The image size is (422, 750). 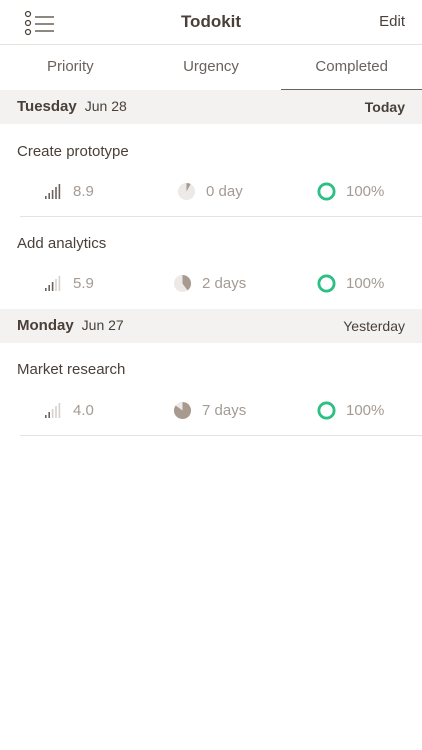 What do you see at coordinates (374, 326) in the screenshot?
I see `section-relative-day: Yesterday` at bounding box center [374, 326].